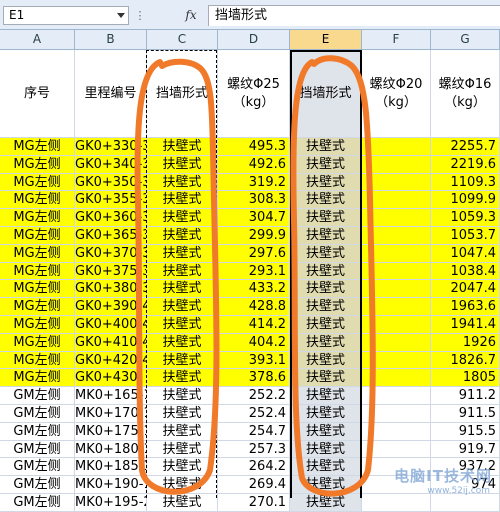 The width and height of the screenshot is (500, 512). I want to click on table-cell-d: 269.4, so click(254, 485).